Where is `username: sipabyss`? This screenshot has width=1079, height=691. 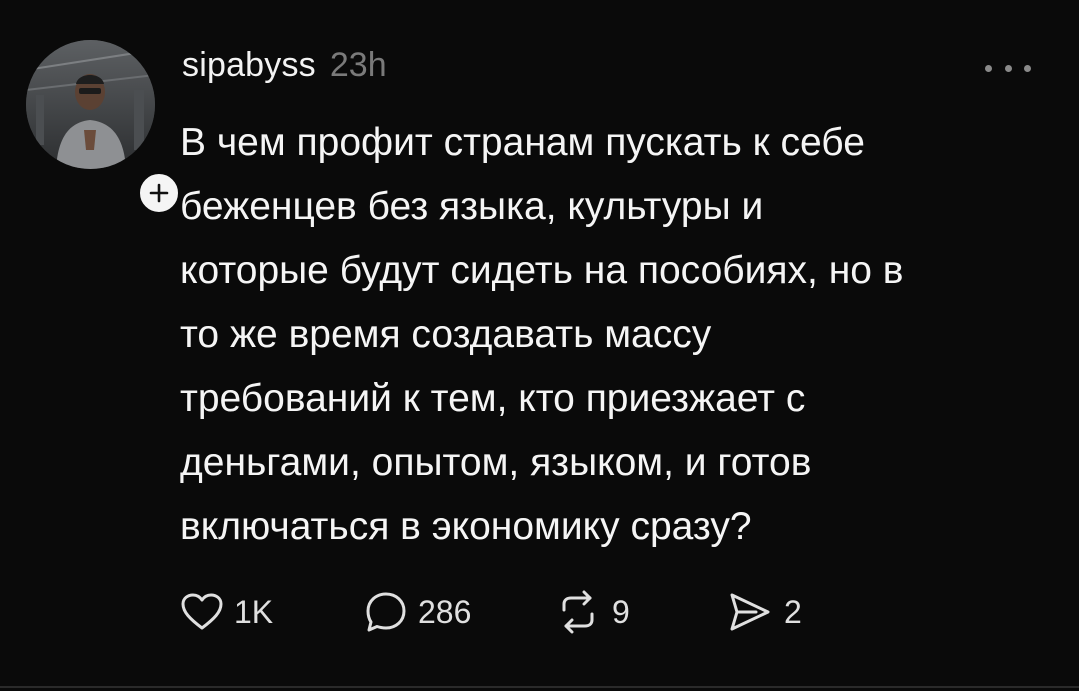
username: sipabyss is located at coordinates (249, 65).